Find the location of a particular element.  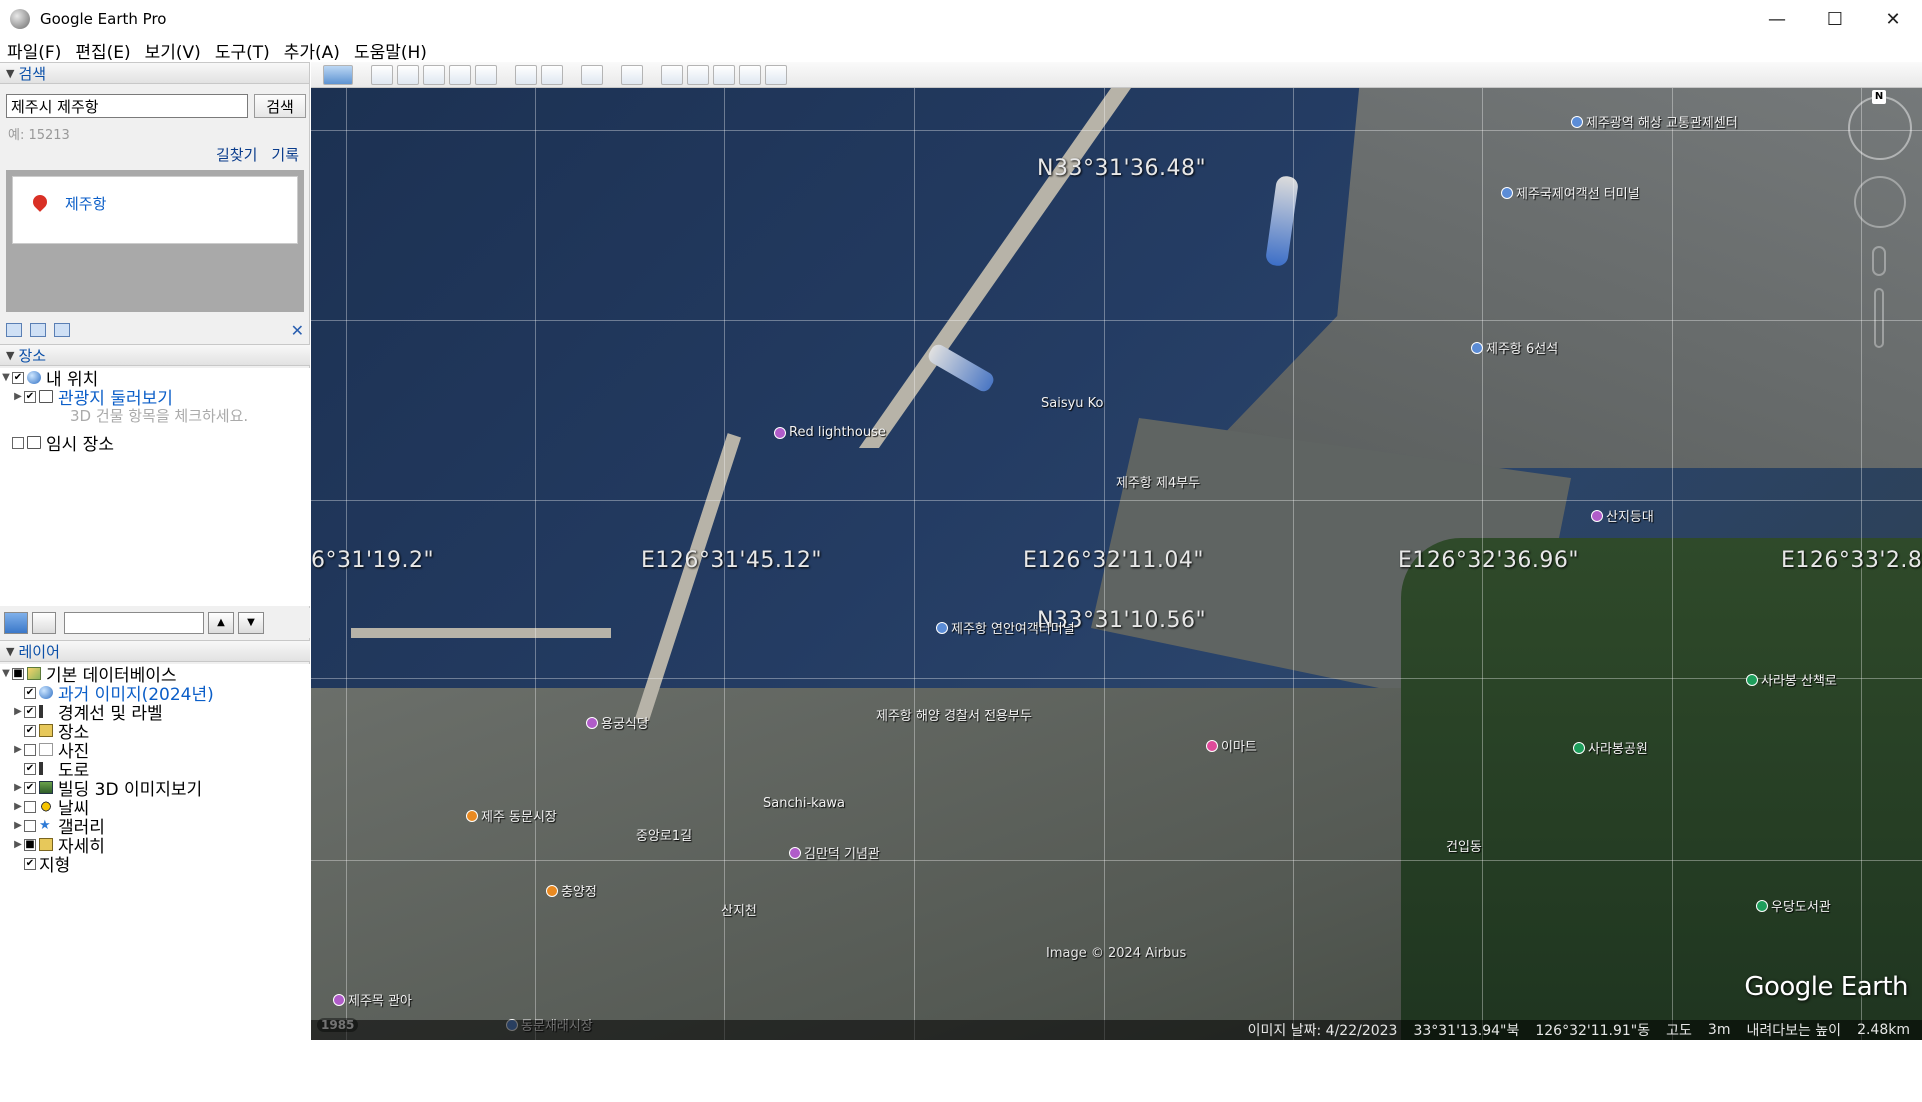

search-button: 검색 is located at coordinates (280, 106).